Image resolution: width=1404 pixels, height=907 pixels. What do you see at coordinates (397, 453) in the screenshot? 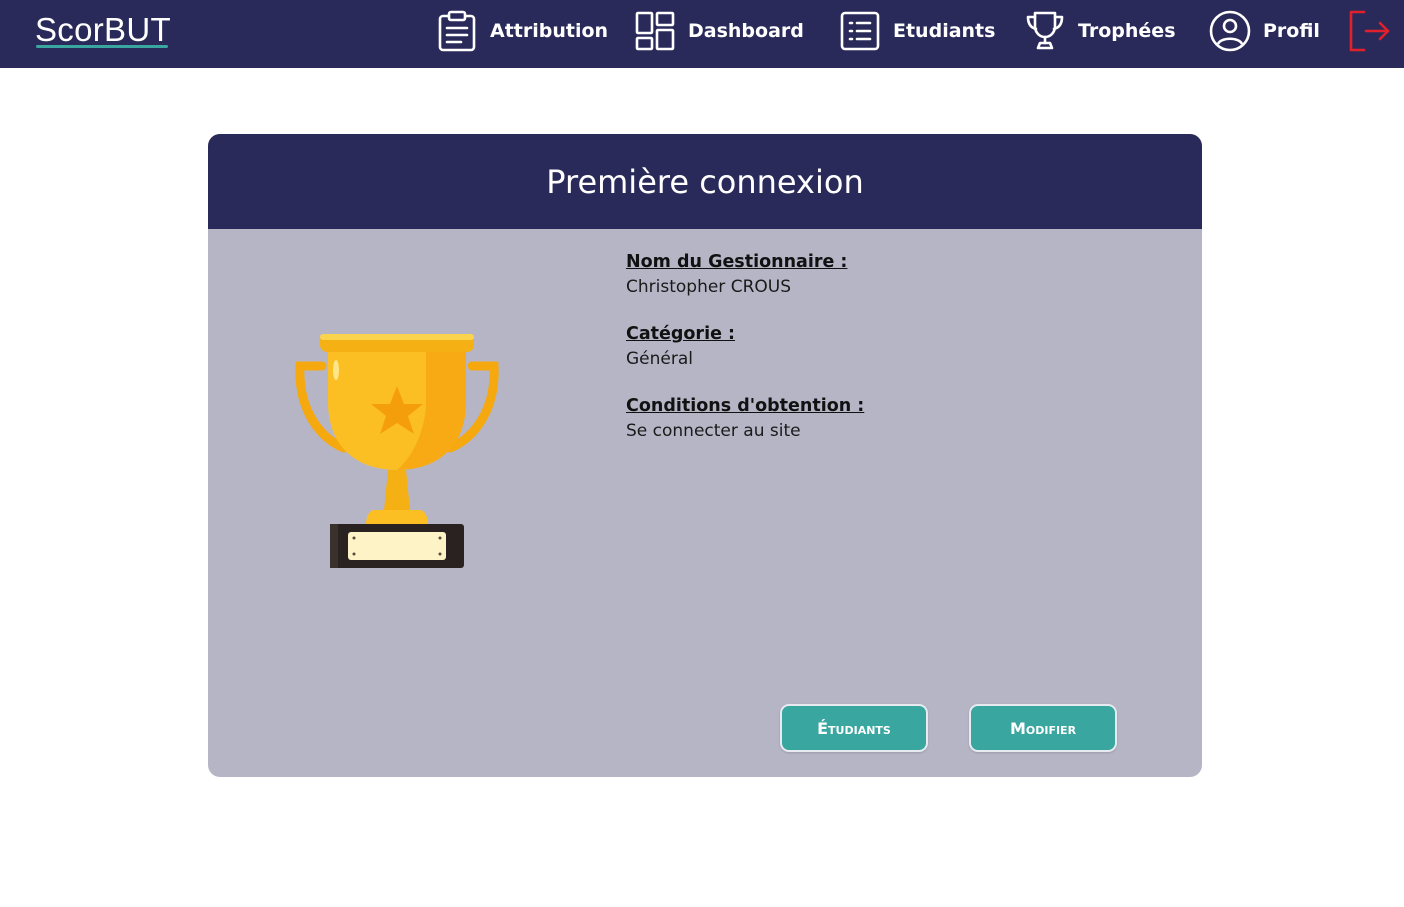
I see `trophy-illustration` at bounding box center [397, 453].